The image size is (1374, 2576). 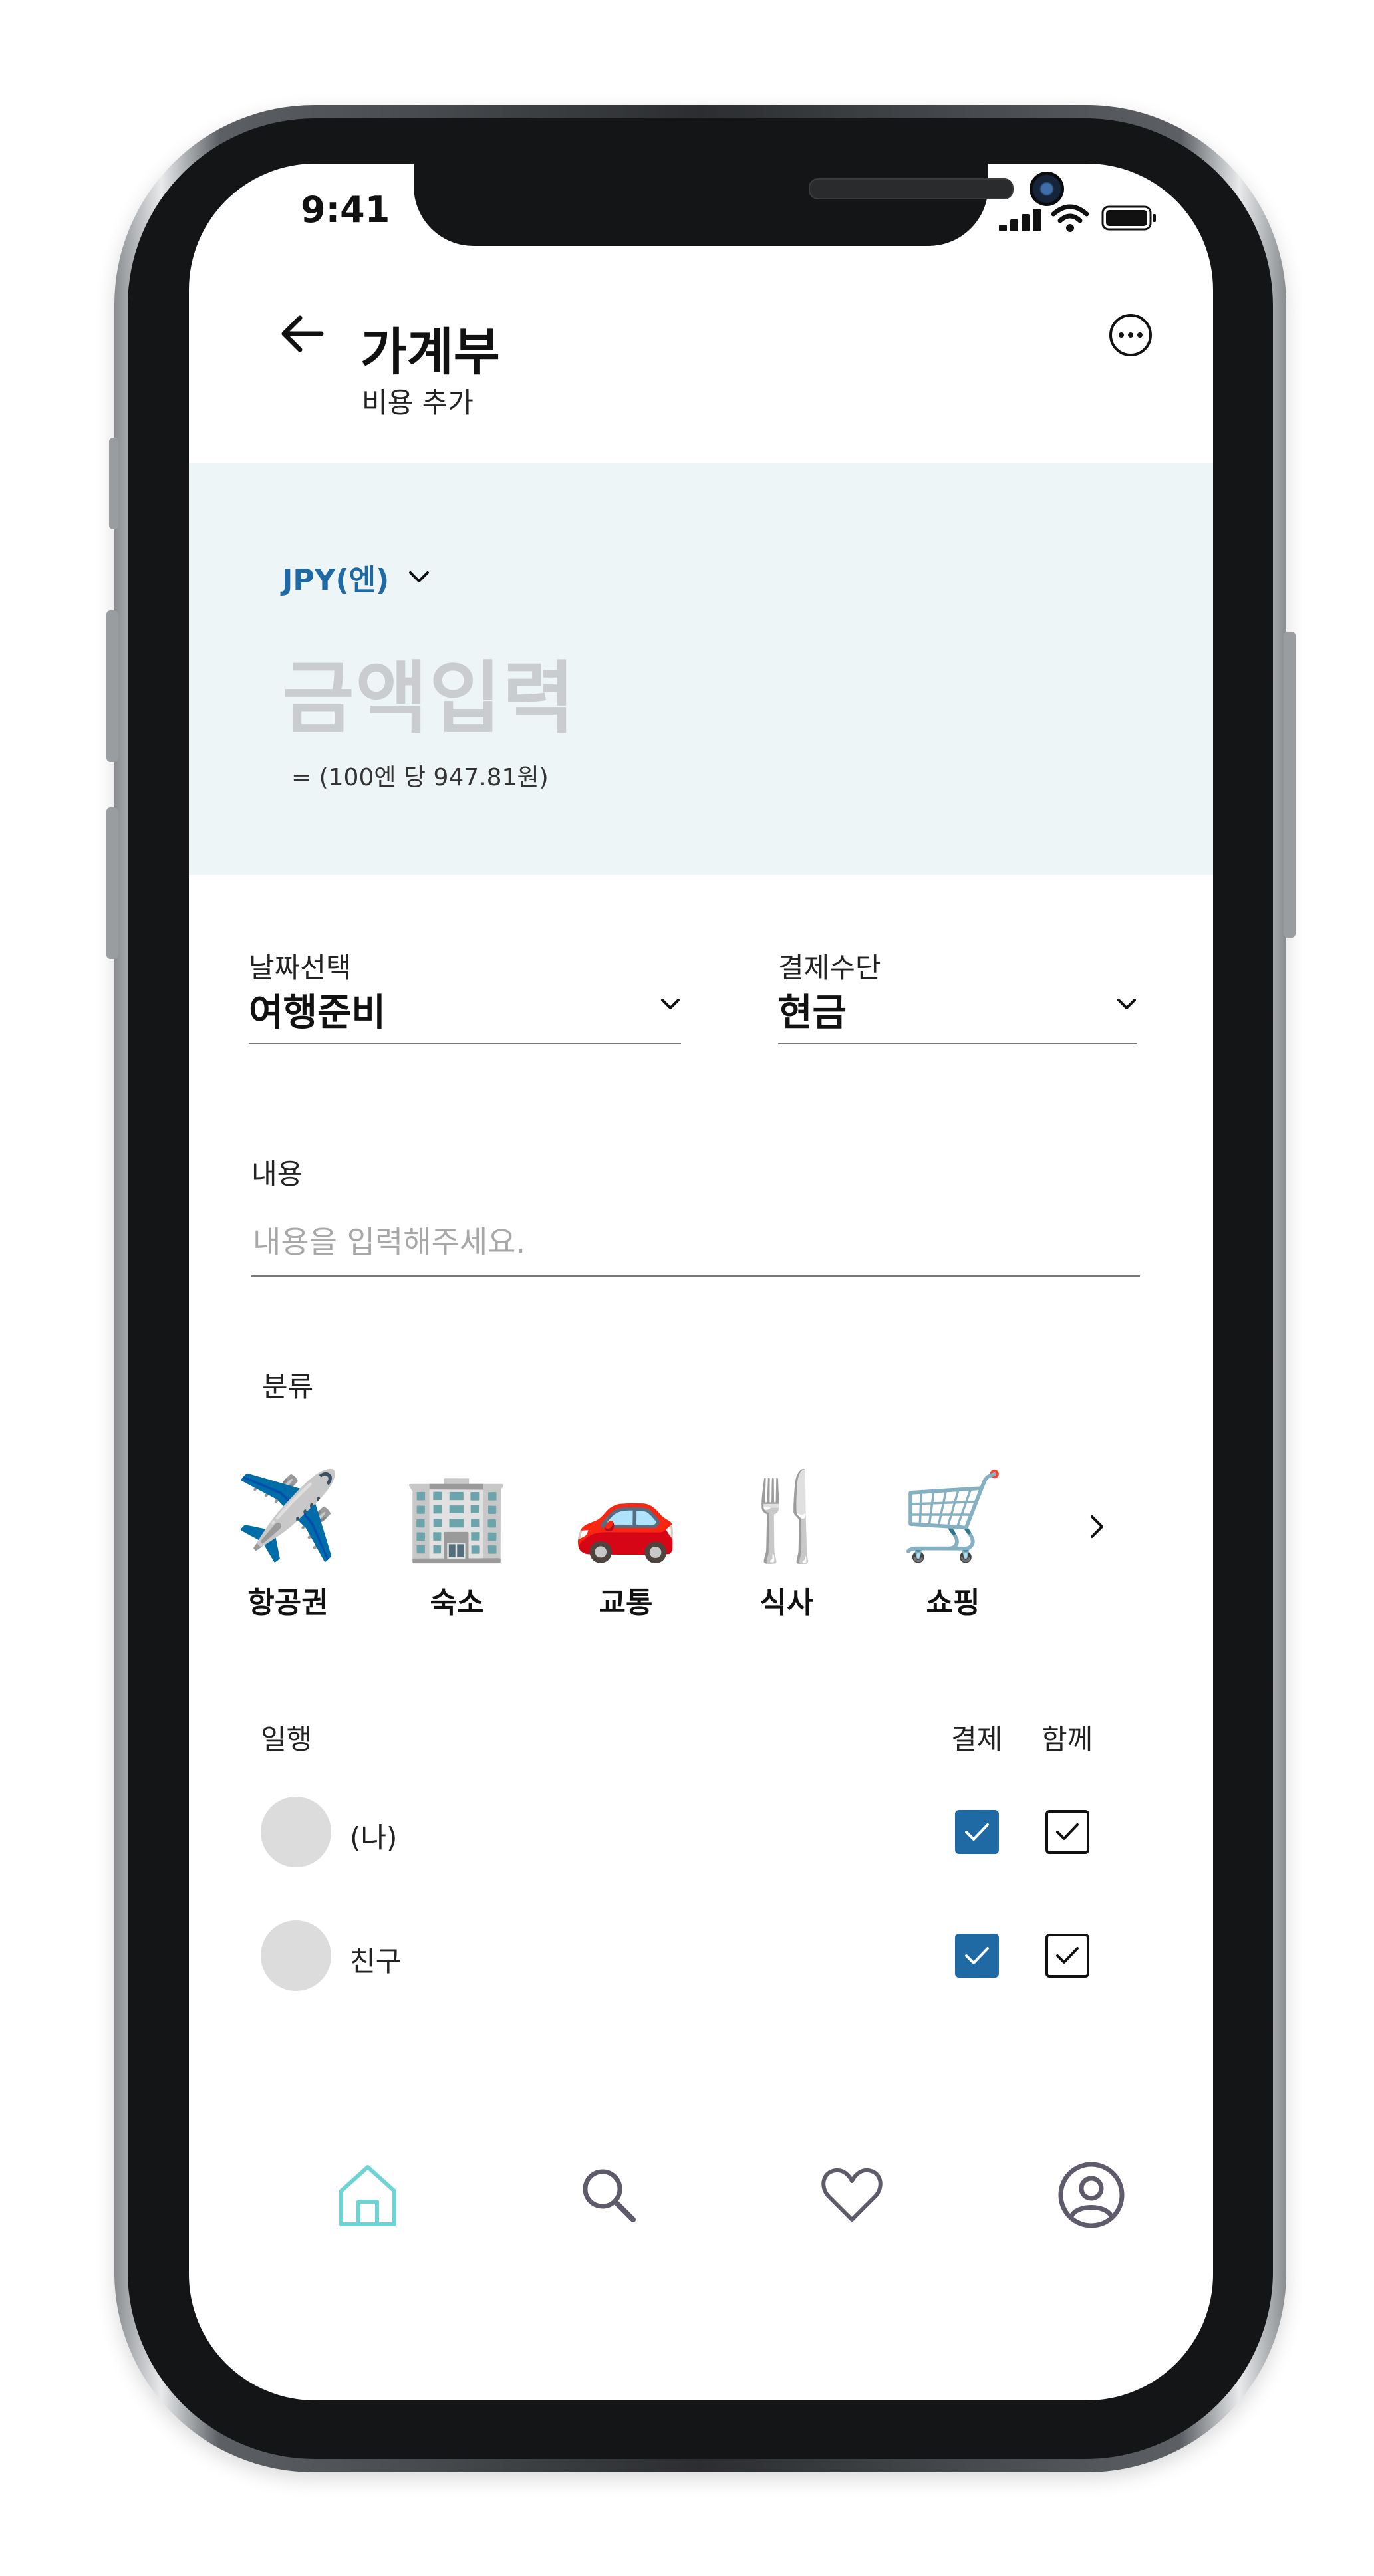 What do you see at coordinates (287, 1739) in the screenshot?
I see `companions-label: 일행` at bounding box center [287, 1739].